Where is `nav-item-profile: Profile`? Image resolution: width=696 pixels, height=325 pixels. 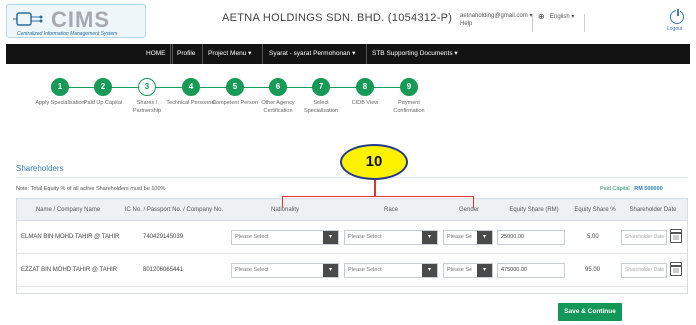
nav-item-profile: Profile is located at coordinates (186, 54).